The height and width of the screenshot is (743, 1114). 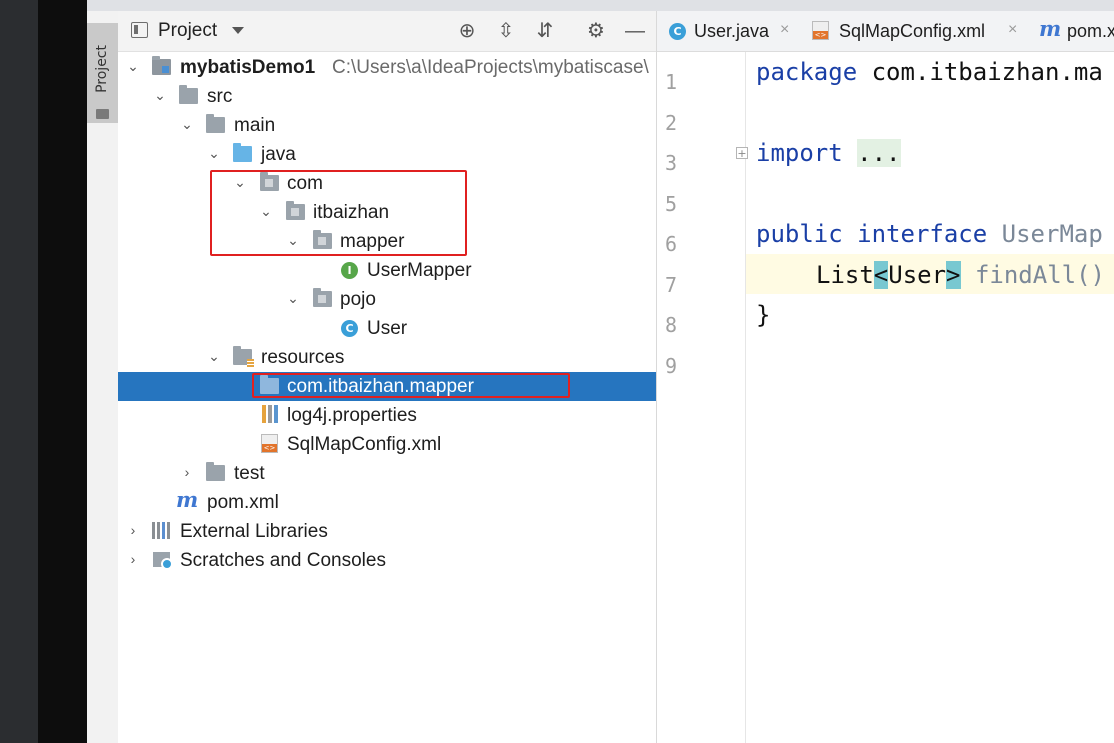 I want to click on background-left-edge, so click(x=19, y=371).